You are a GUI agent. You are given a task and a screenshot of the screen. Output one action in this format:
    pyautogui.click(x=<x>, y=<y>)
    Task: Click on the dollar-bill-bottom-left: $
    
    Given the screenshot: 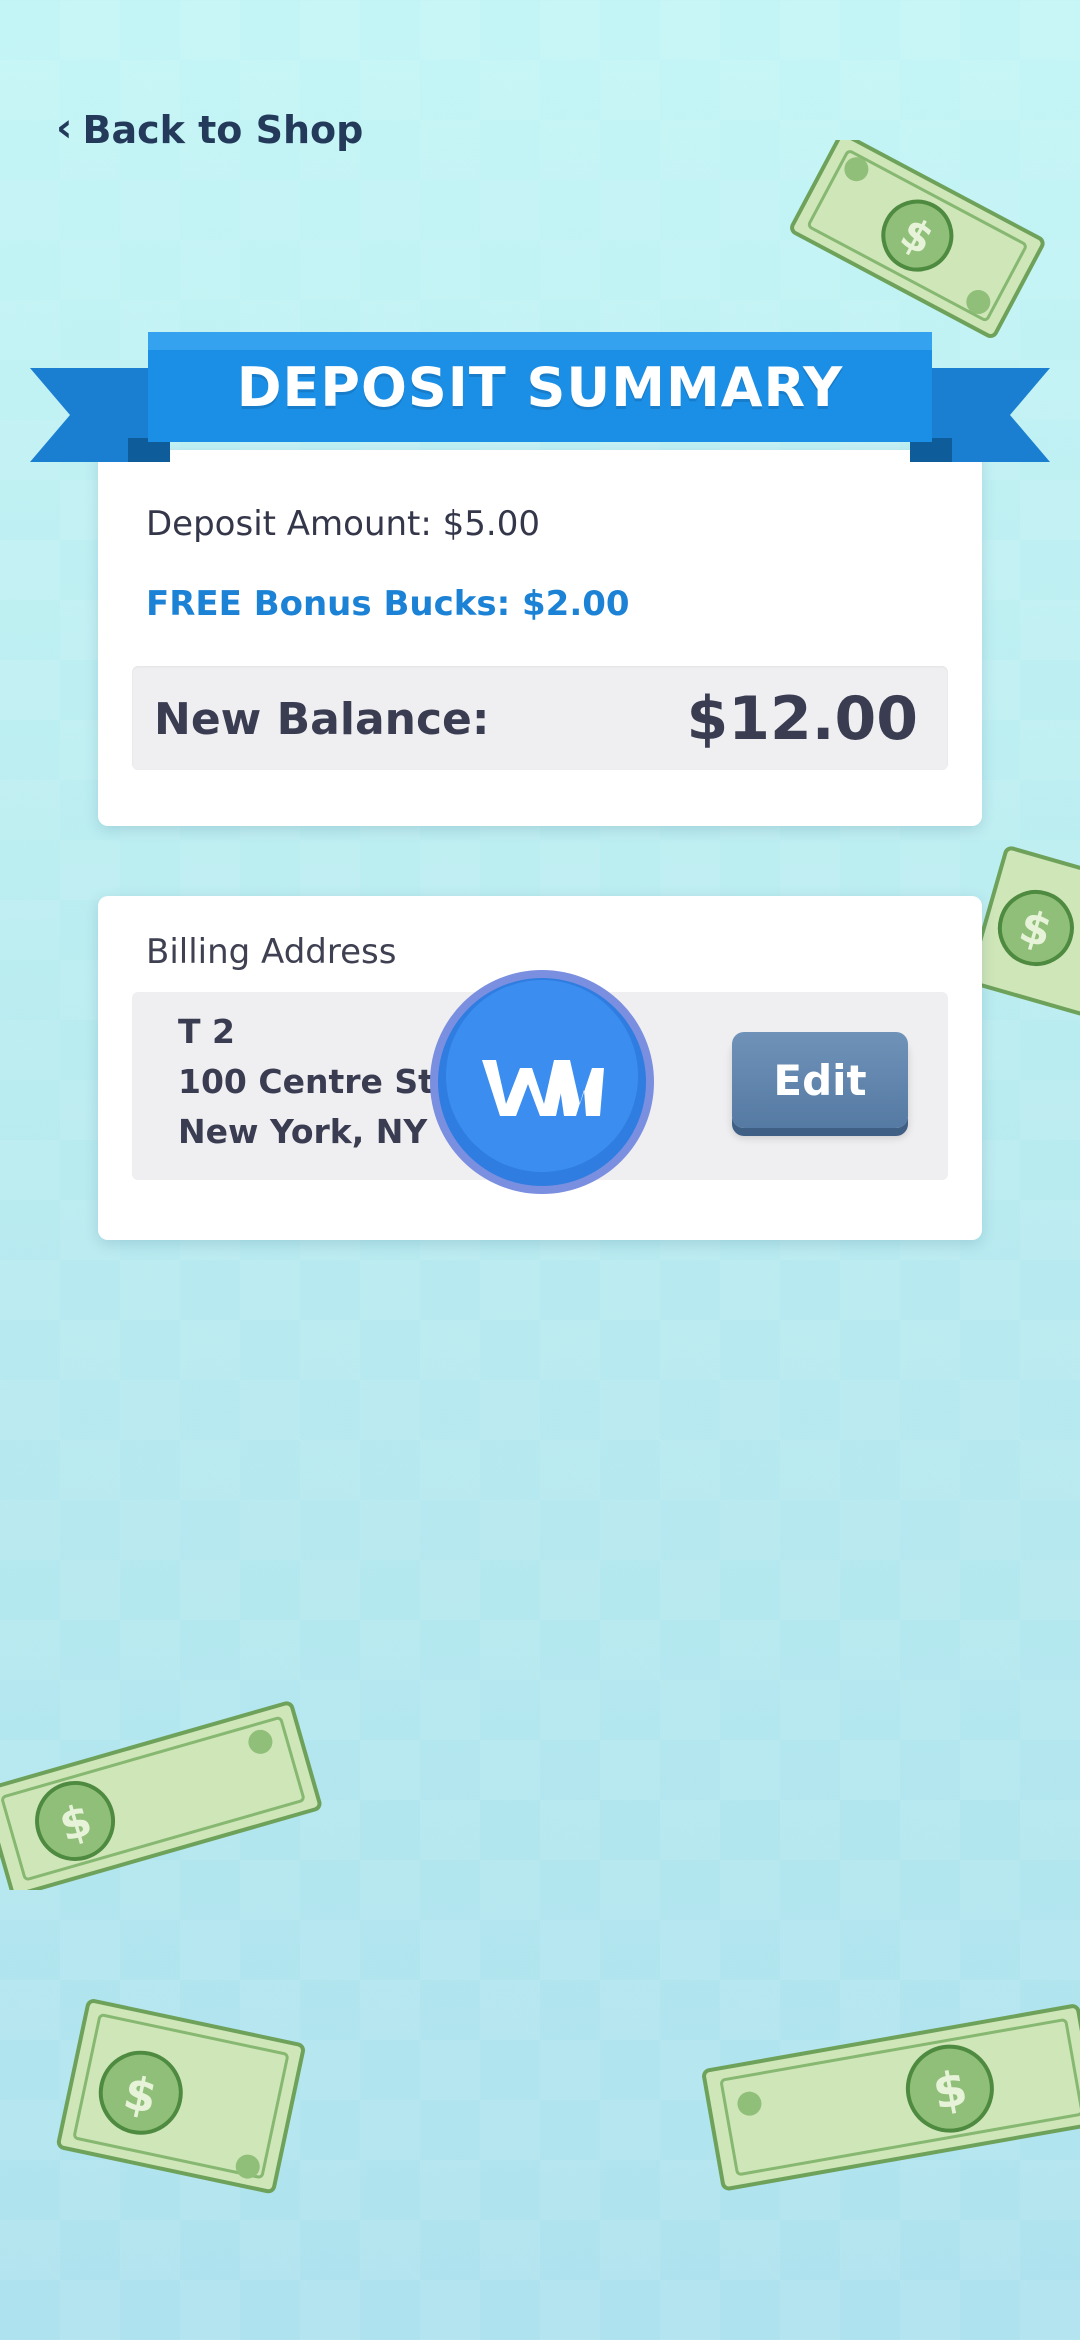 What is the action you would take?
    pyautogui.click(x=181, y=2096)
    